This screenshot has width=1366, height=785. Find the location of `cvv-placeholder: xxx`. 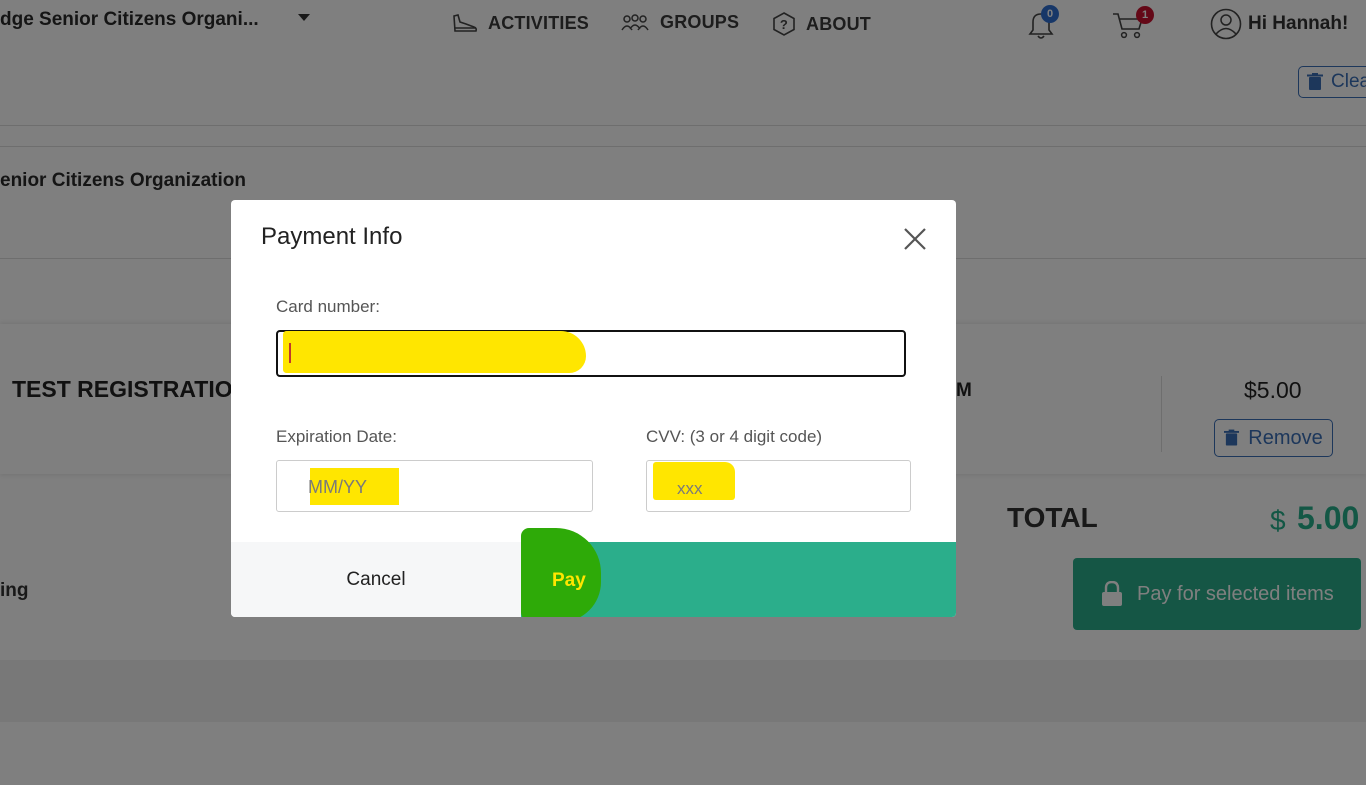

cvv-placeholder: xxx is located at coordinates (690, 488).